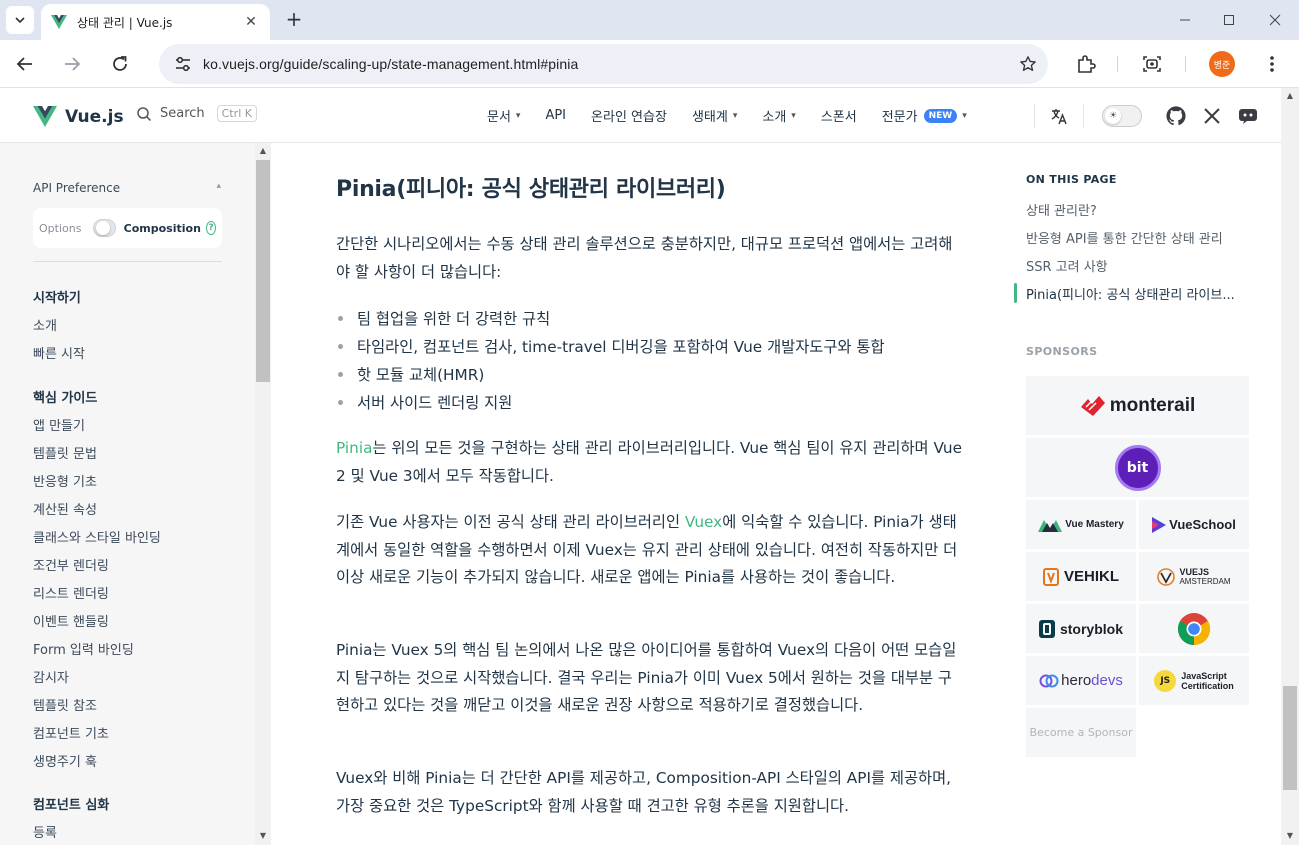 This screenshot has width=1299, height=845. What do you see at coordinates (263, 494) in the screenshot?
I see `sidebar-scrollbar: ▲ ▼` at bounding box center [263, 494].